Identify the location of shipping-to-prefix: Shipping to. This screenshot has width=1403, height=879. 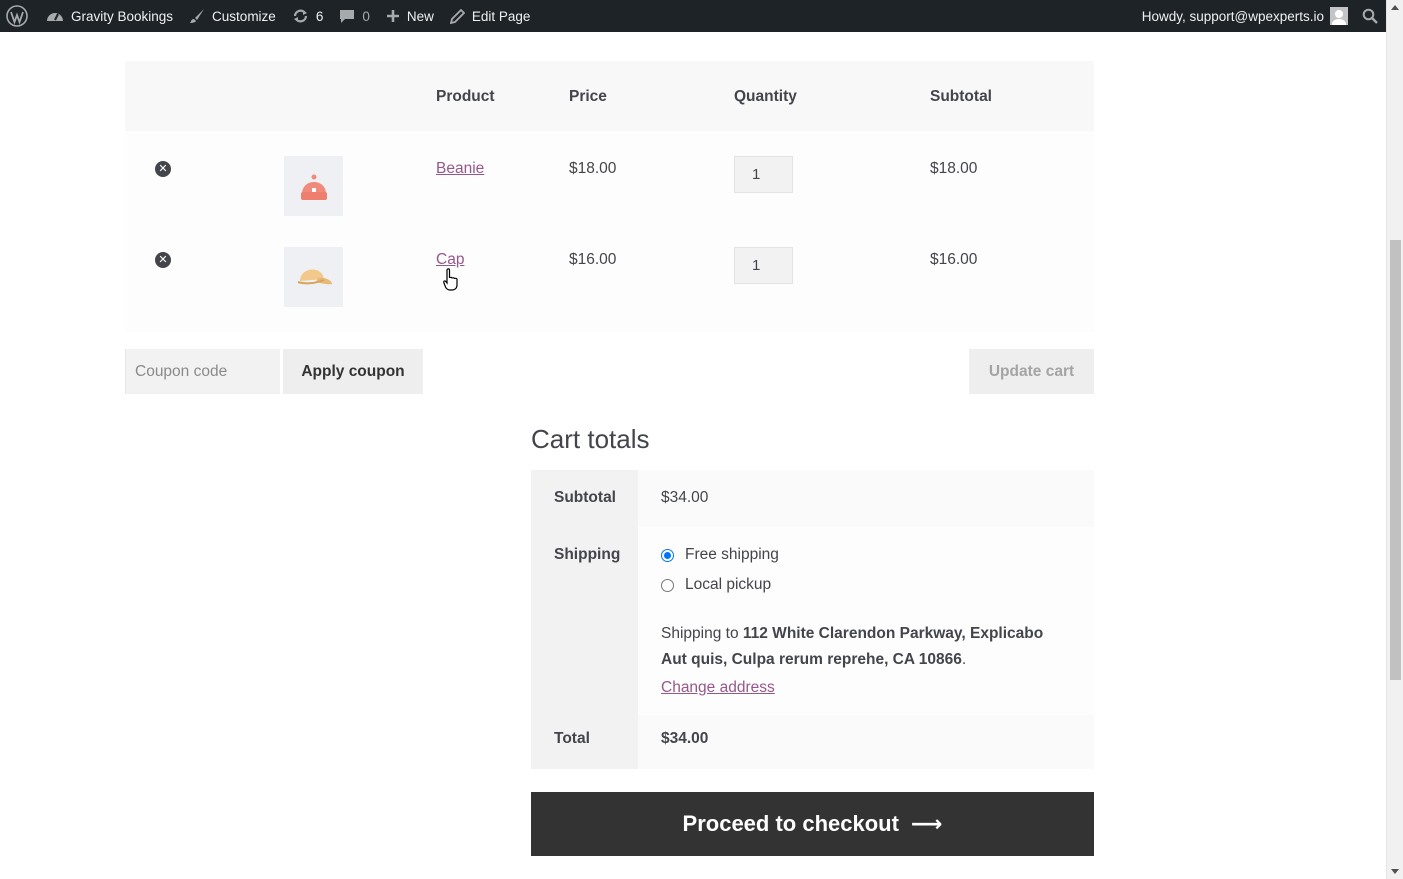
(700, 633).